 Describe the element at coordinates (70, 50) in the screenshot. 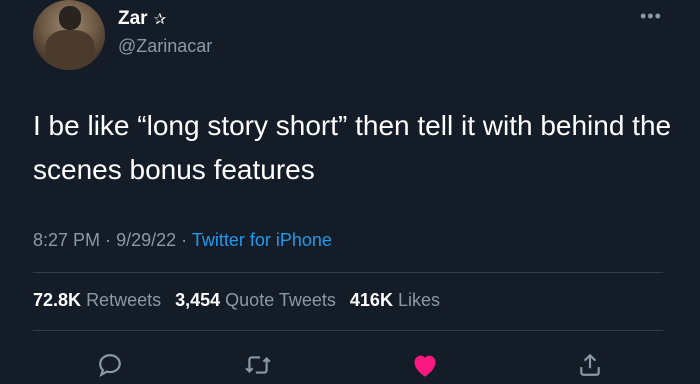

I see `avatar-body` at that location.